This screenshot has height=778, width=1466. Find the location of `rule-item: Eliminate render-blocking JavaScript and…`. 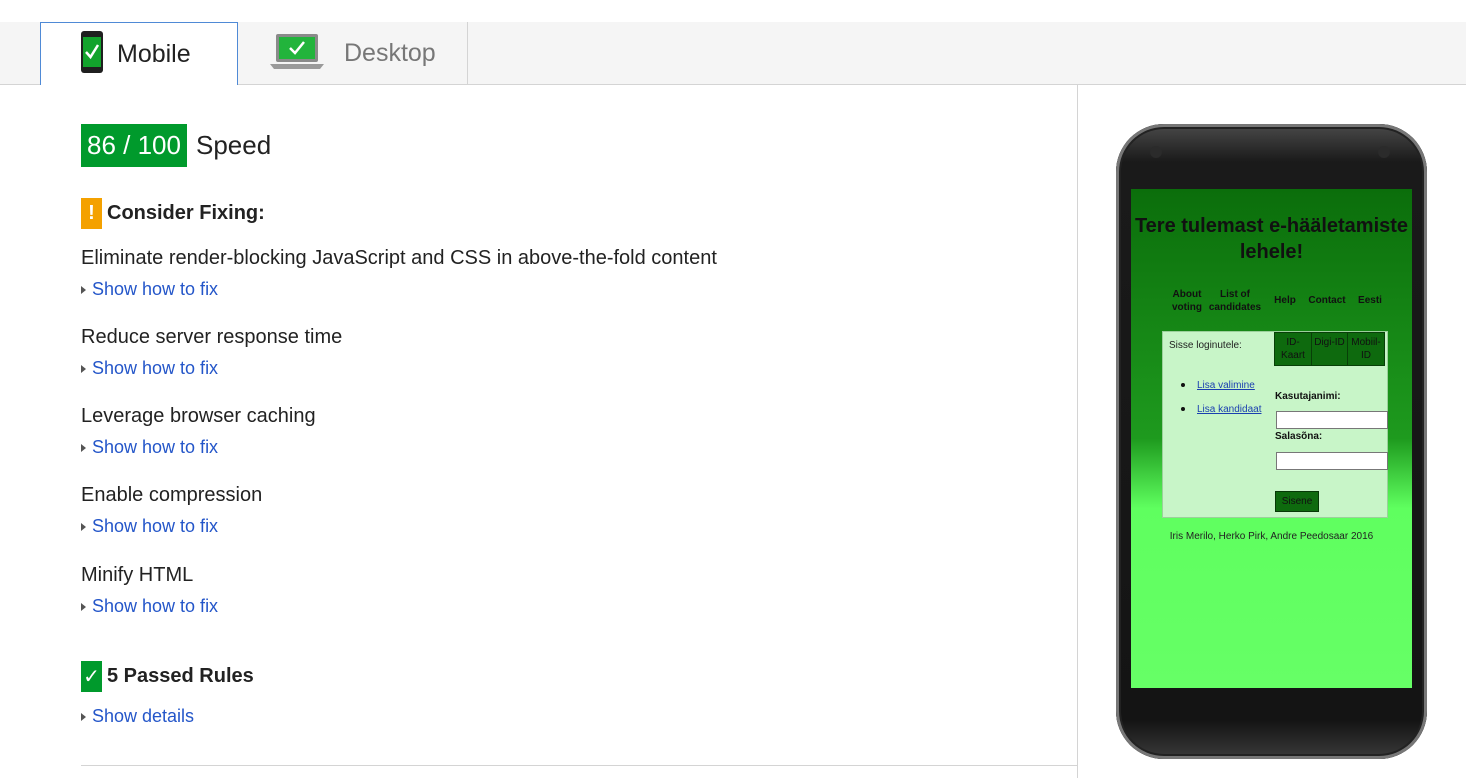

rule-item: Eliminate render-blocking JavaScript and… is located at coordinates (399, 273).